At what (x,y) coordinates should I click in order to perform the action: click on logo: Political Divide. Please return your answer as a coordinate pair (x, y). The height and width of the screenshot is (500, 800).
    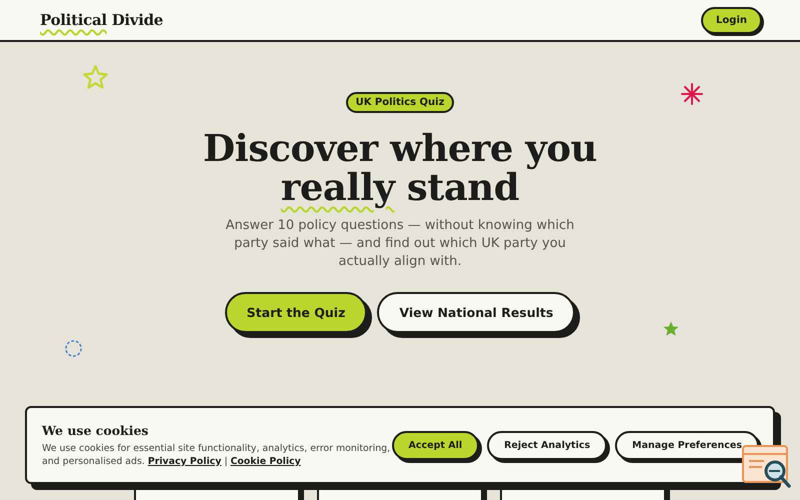
    Looking at the image, I should click on (102, 20).